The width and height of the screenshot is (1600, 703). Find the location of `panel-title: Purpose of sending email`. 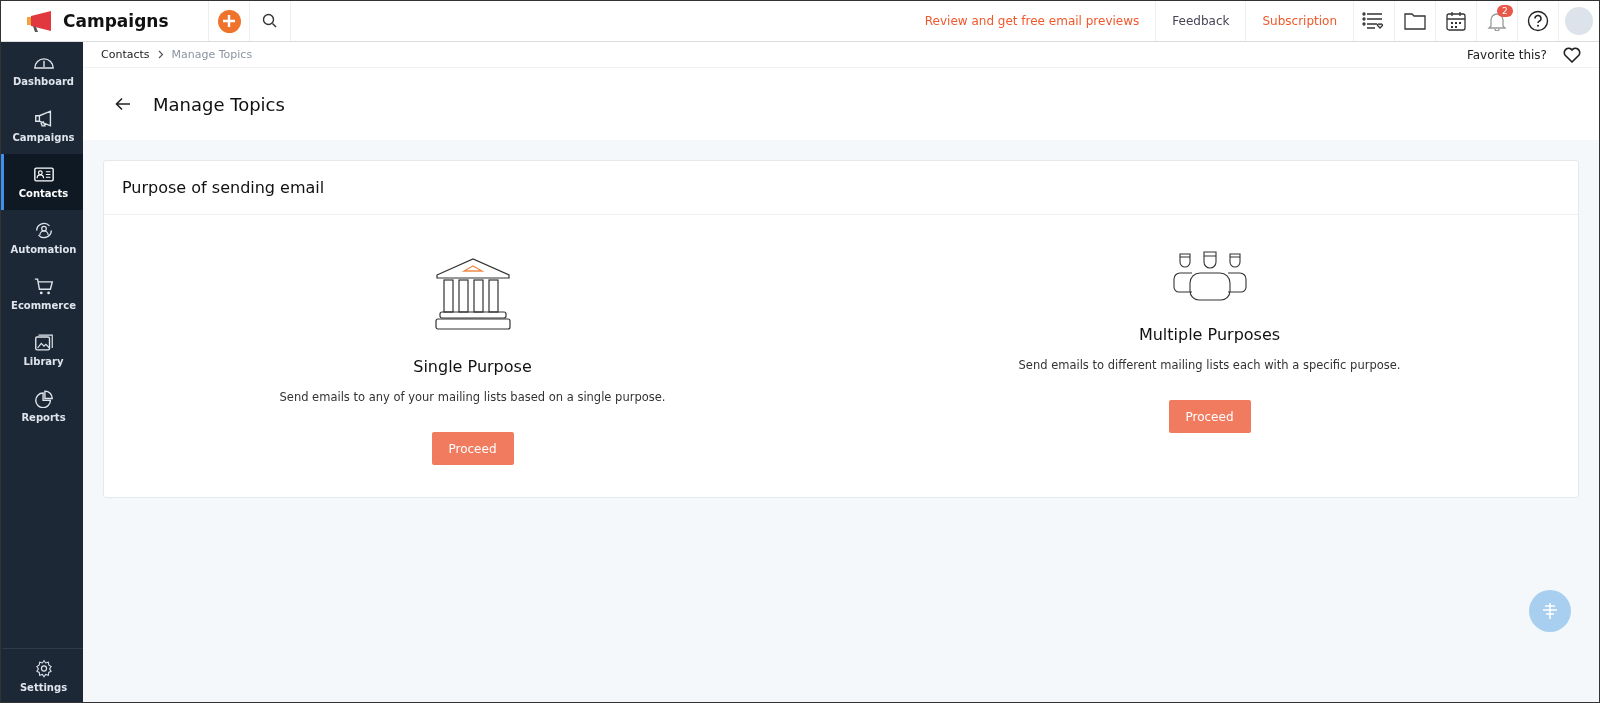

panel-title: Purpose of sending email is located at coordinates (223, 187).